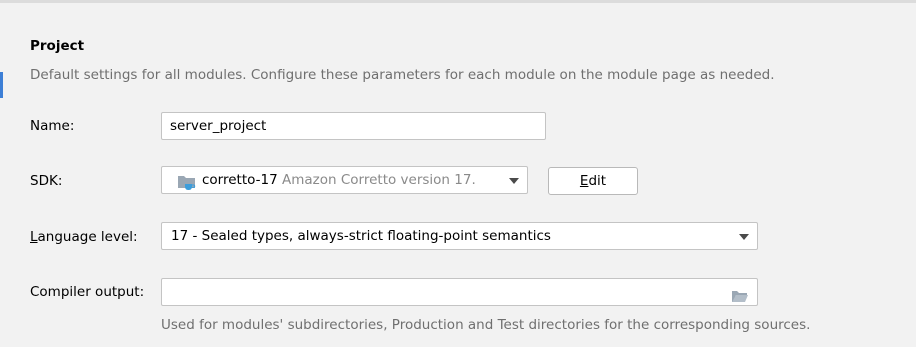  I want to click on sdk-detail-text: Amazon Corretto version 17., so click(379, 180).